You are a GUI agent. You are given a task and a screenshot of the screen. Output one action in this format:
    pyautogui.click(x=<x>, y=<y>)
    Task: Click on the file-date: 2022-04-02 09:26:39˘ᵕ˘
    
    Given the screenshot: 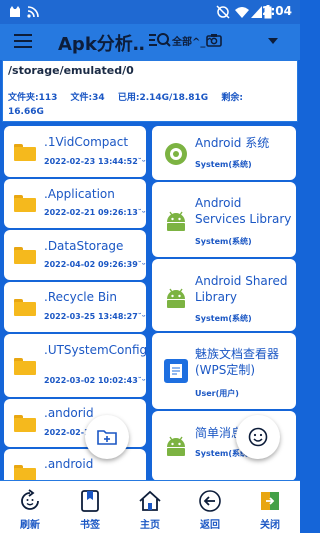 What is the action you would take?
    pyautogui.click(x=95, y=264)
    